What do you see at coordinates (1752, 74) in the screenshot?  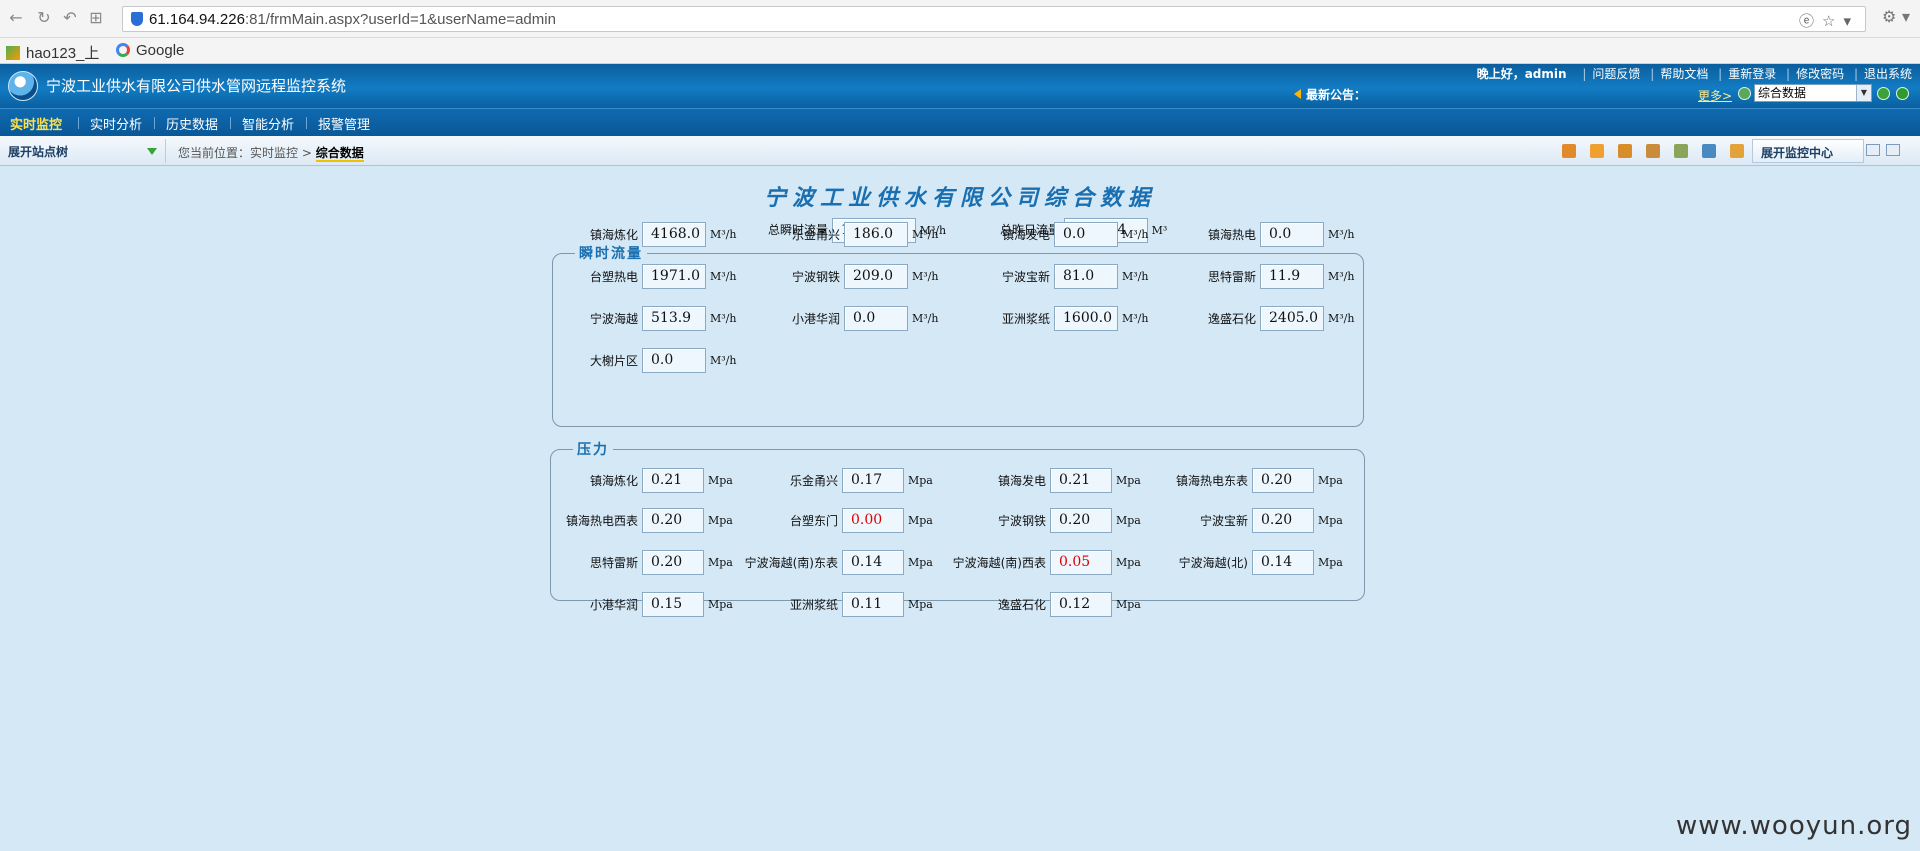 I see `relogin-link: 重新登录` at bounding box center [1752, 74].